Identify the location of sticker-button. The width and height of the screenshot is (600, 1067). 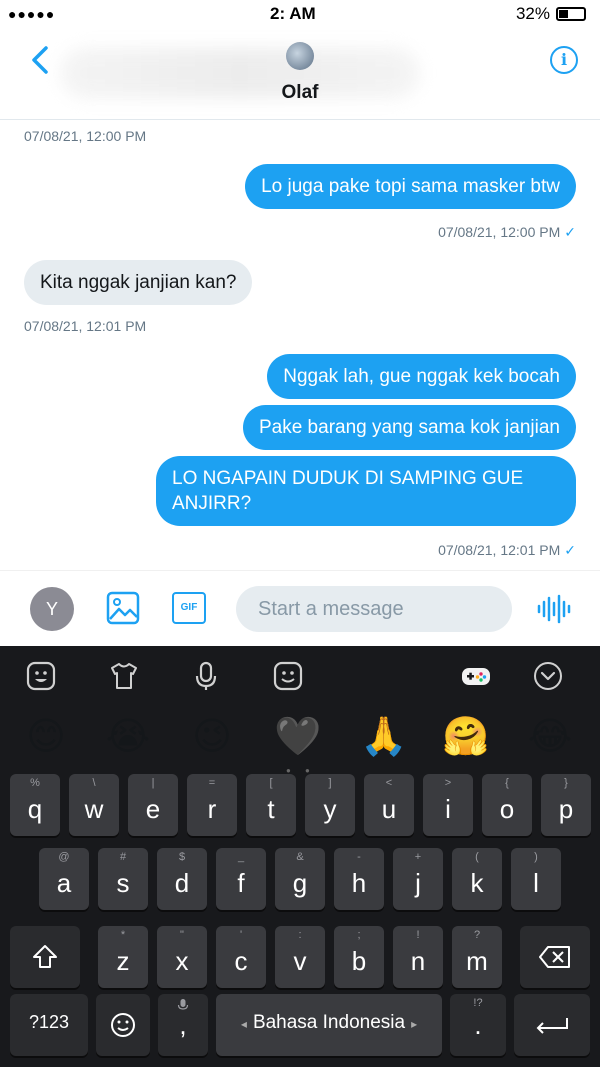
(41, 676).